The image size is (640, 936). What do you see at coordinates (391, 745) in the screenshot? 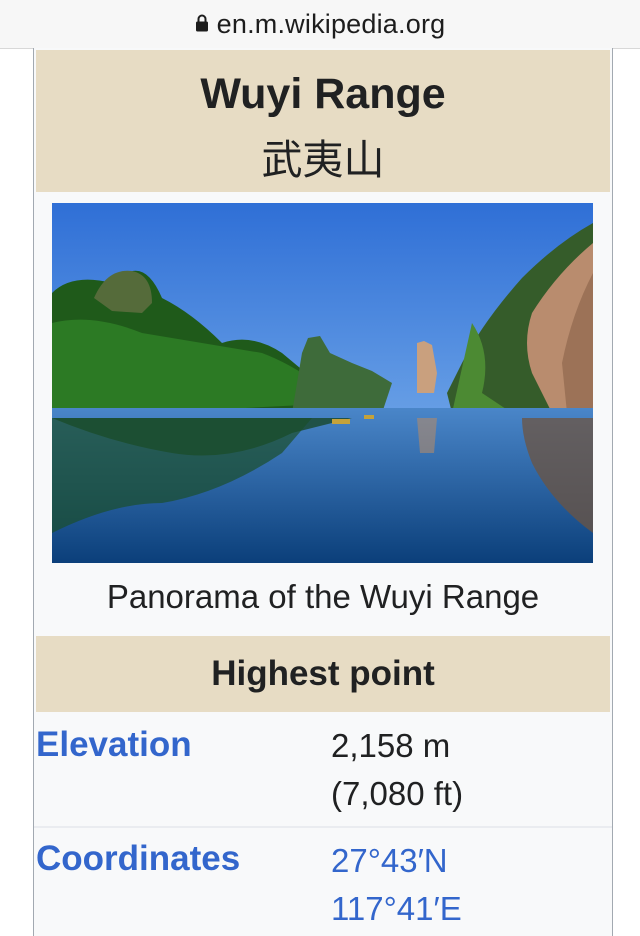
I see `elevation-metric: 2,158 m` at bounding box center [391, 745].